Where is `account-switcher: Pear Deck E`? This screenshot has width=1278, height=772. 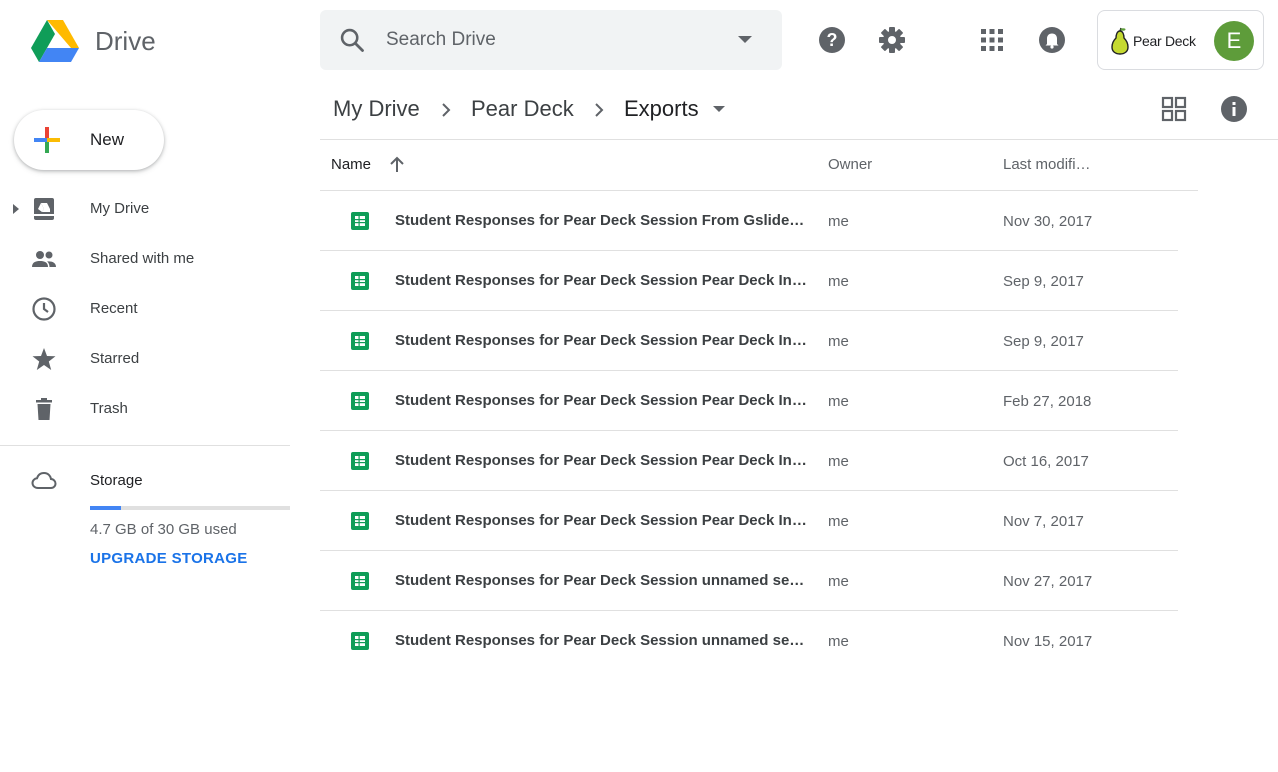 account-switcher: Pear Deck E is located at coordinates (1180, 40).